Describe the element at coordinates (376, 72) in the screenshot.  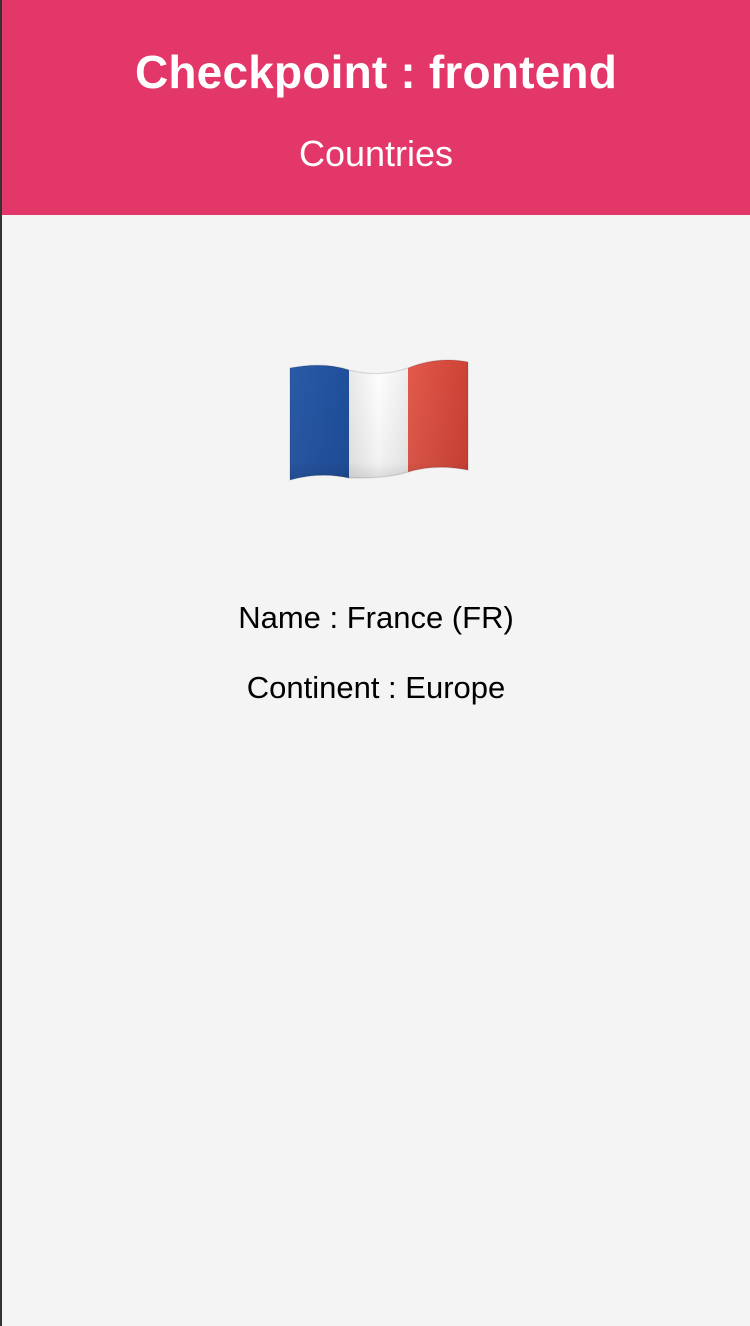
I see `app-title: Checkpoint : frontend` at that location.